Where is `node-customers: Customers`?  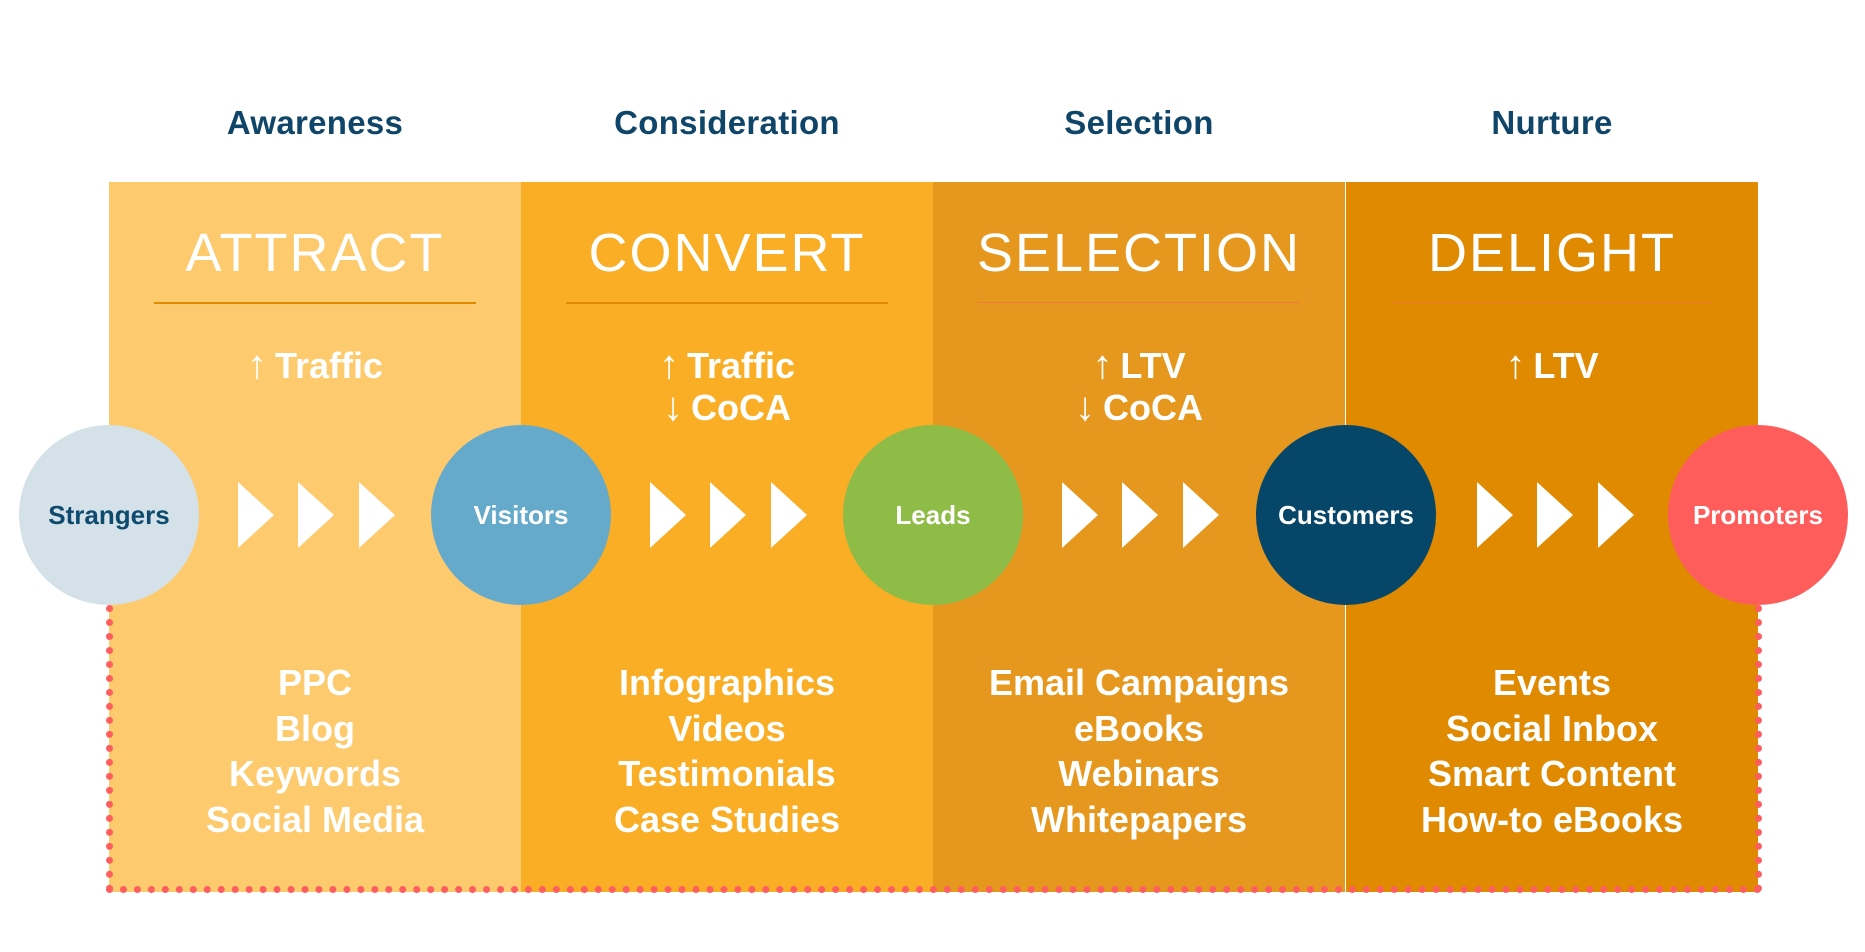
node-customers: Customers is located at coordinates (1346, 515).